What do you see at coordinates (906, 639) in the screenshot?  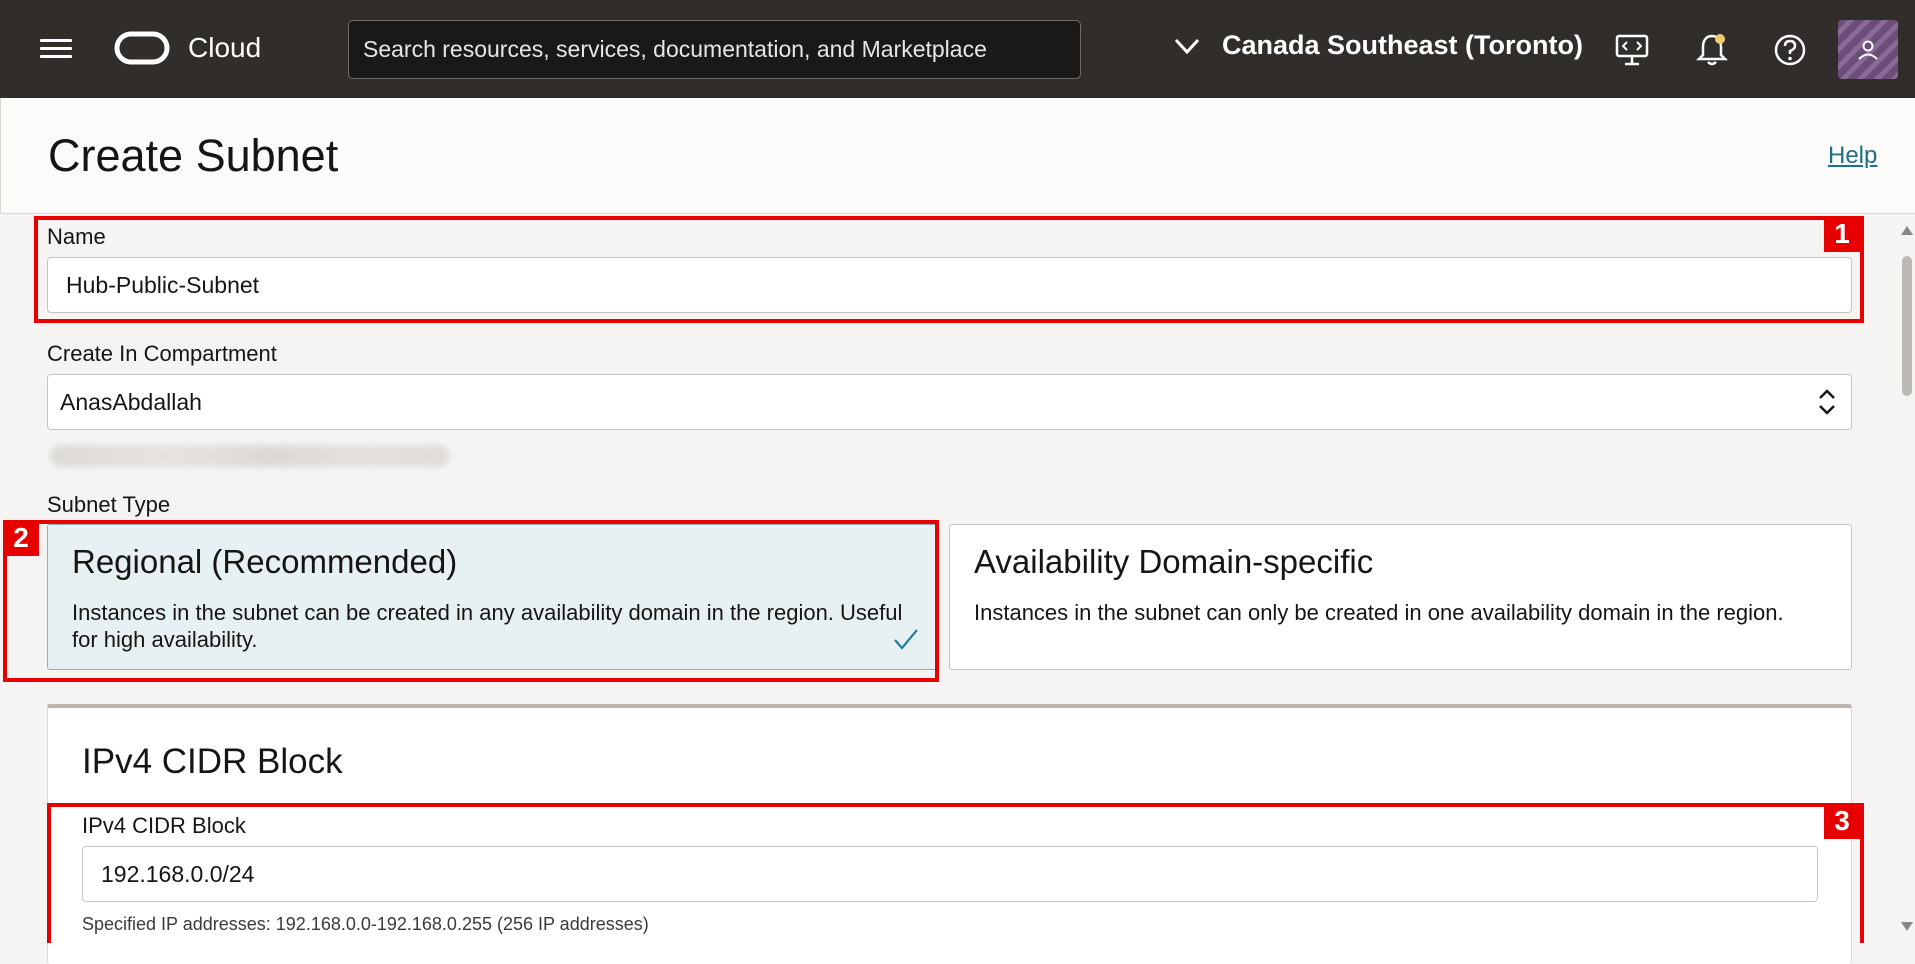 I see `checkmark-icon` at bounding box center [906, 639].